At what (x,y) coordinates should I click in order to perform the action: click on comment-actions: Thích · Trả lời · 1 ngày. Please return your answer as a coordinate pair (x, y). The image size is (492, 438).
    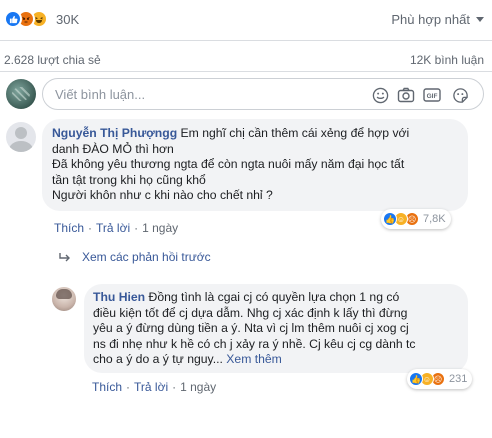
    Looking at the image, I should click on (116, 228).